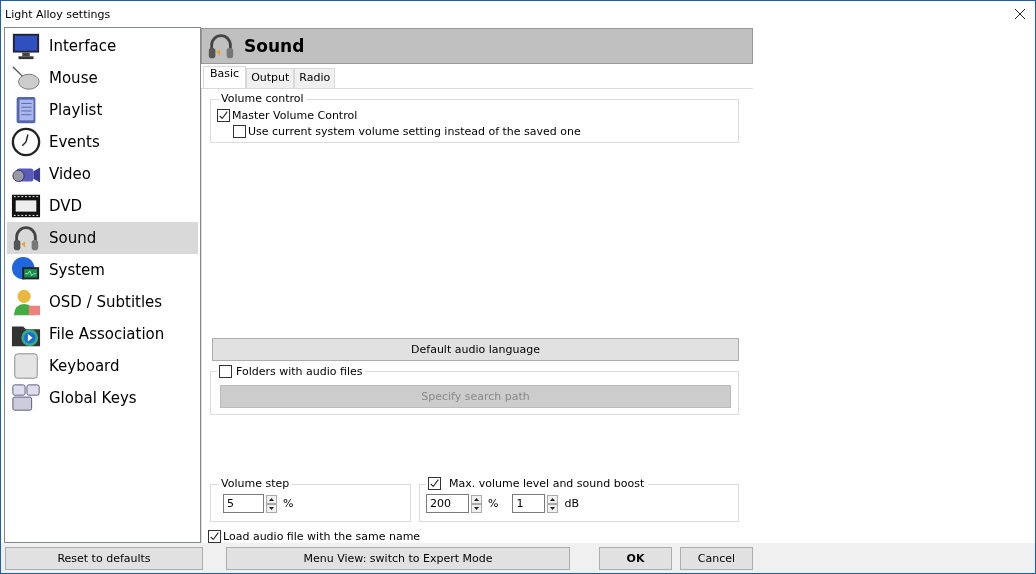 This screenshot has height=574, width=1036. Describe the element at coordinates (102, 334) in the screenshot. I see `sidebar-item: File Association` at that location.